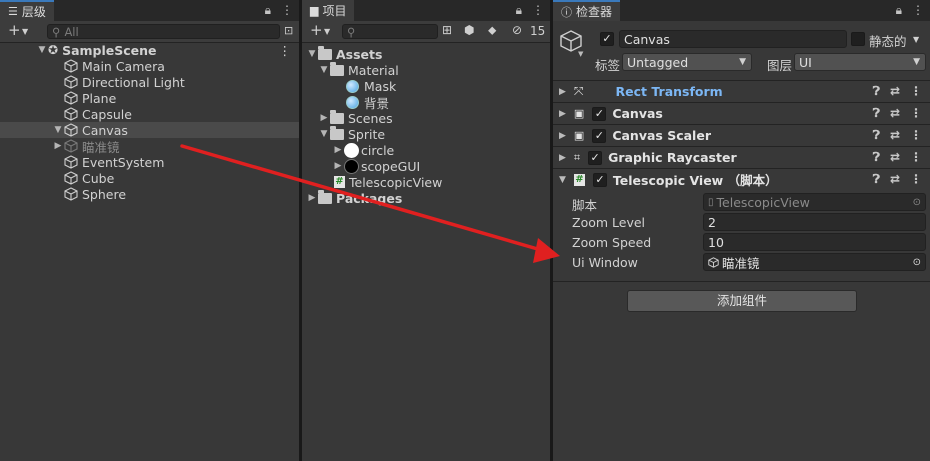 This screenshot has width=930, height=461. What do you see at coordinates (149, 98) in the screenshot?
I see `list-item: Plane` at bounding box center [149, 98].